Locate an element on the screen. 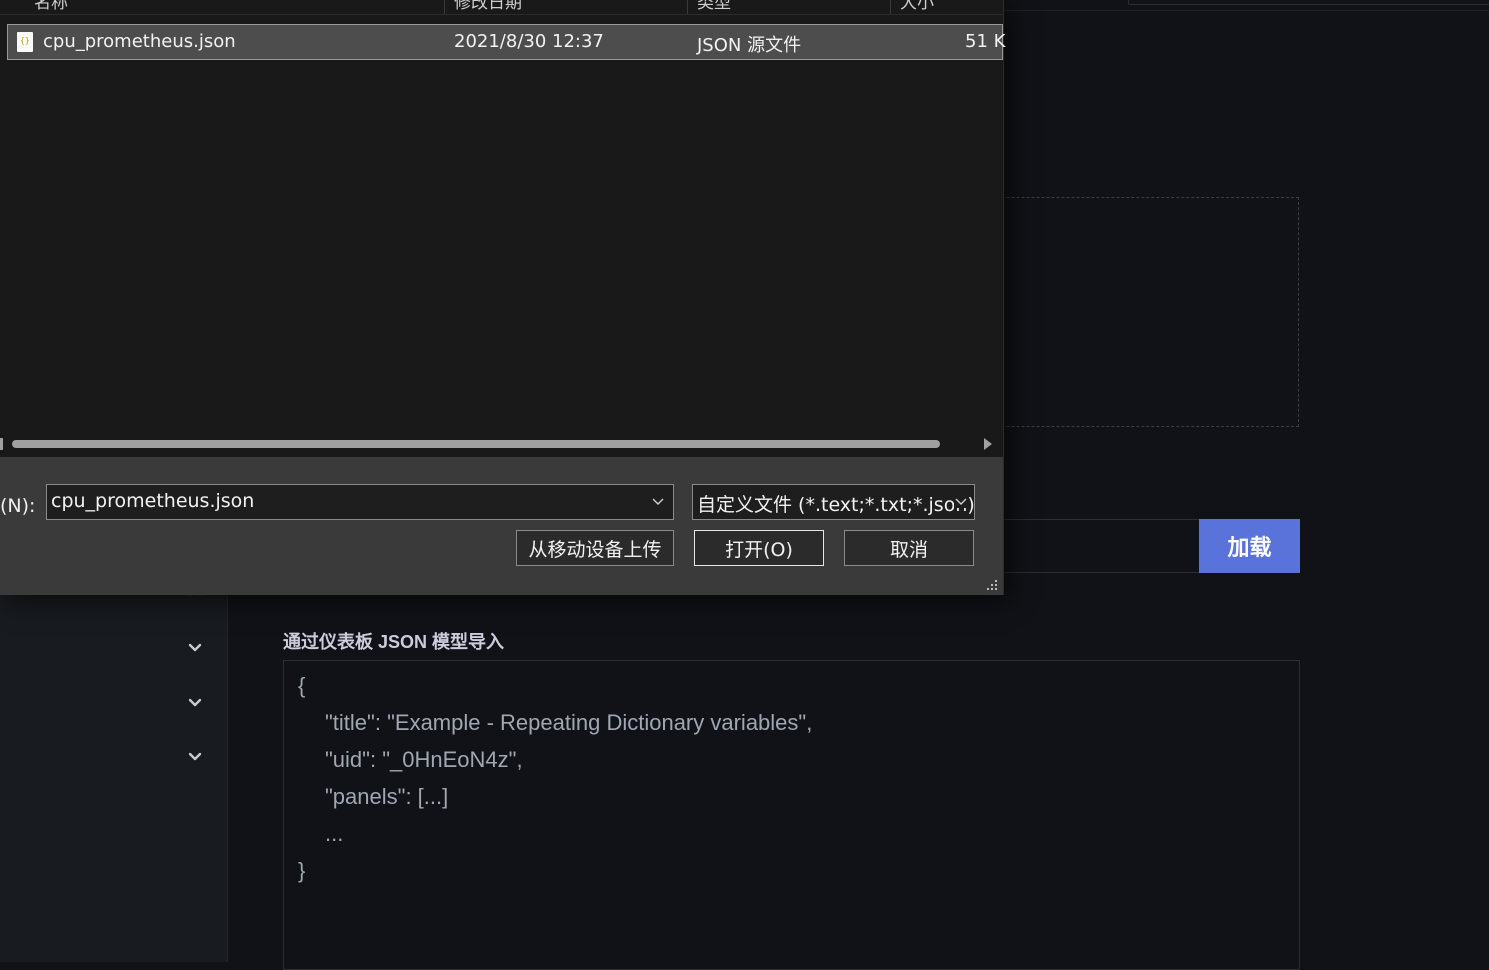 Image resolution: width=1489 pixels, height=970 pixels. file-size: 51 K is located at coordinates (985, 41).